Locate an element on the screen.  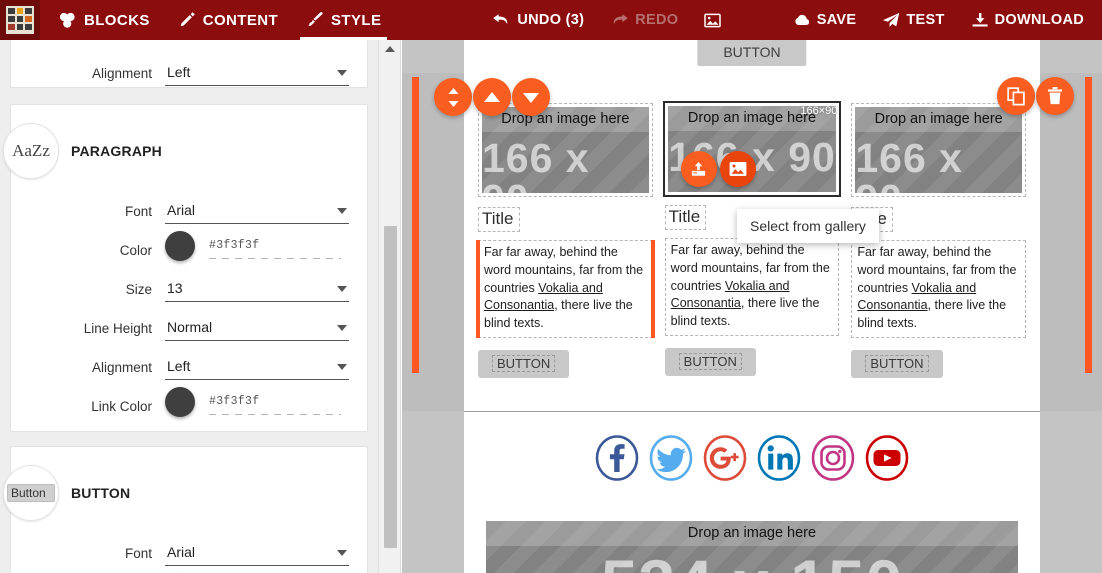
card-1-drop-label: Drop an image here is located at coordinates (565, 119).